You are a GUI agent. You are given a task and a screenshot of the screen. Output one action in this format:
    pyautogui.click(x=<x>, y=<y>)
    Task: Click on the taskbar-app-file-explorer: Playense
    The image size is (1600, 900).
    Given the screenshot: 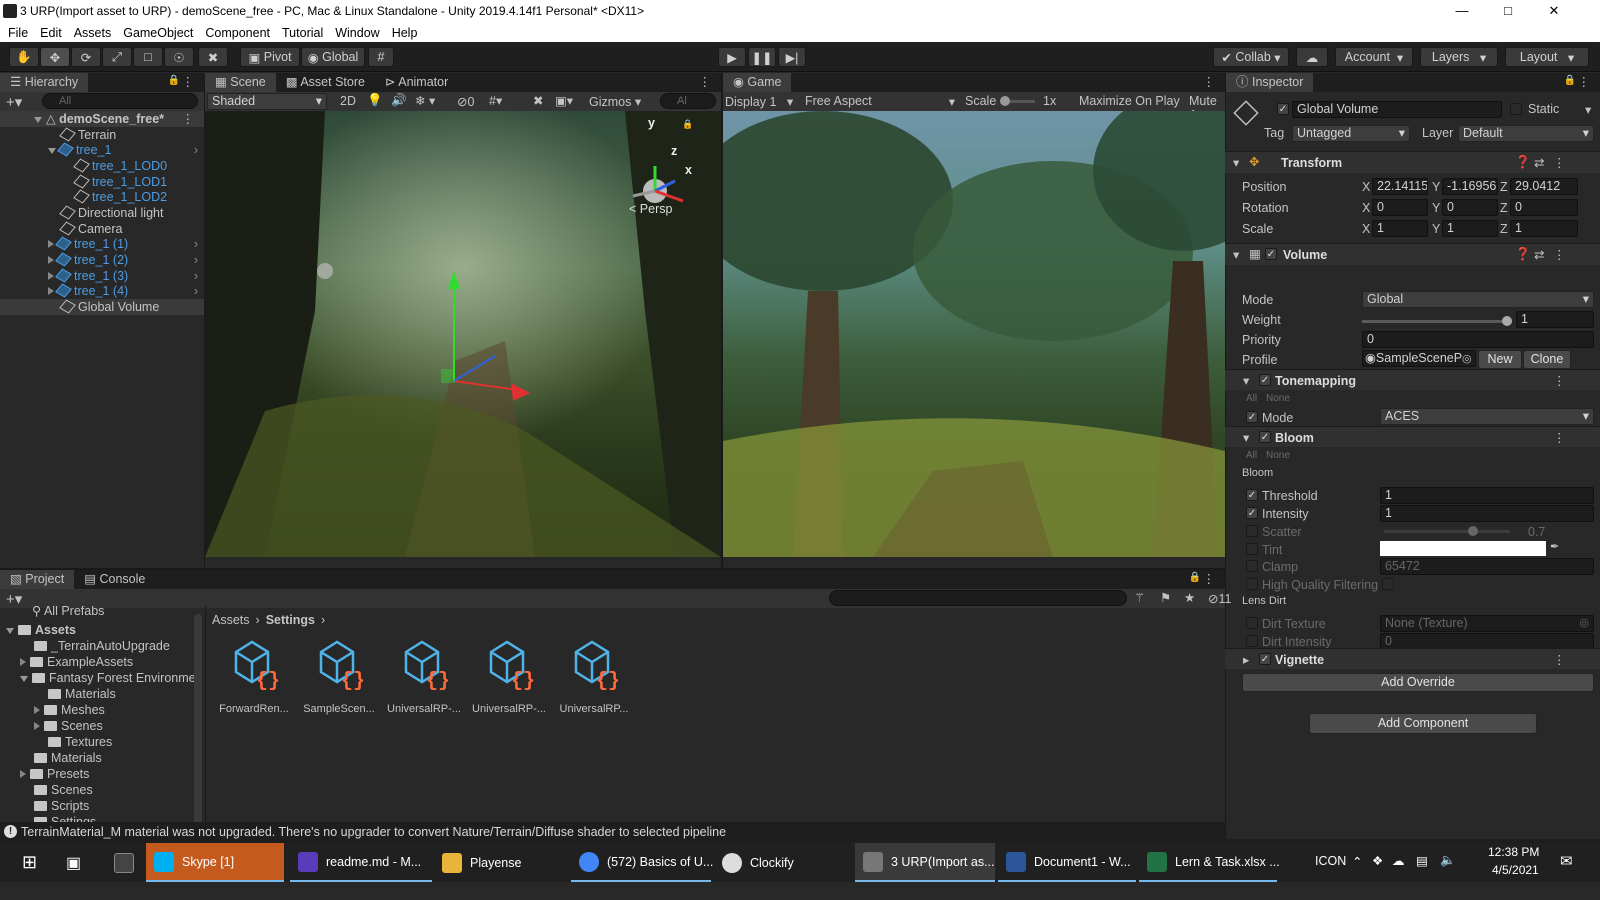 What is the action you would take?
    pyautogui.click(x=501, y=862)
    